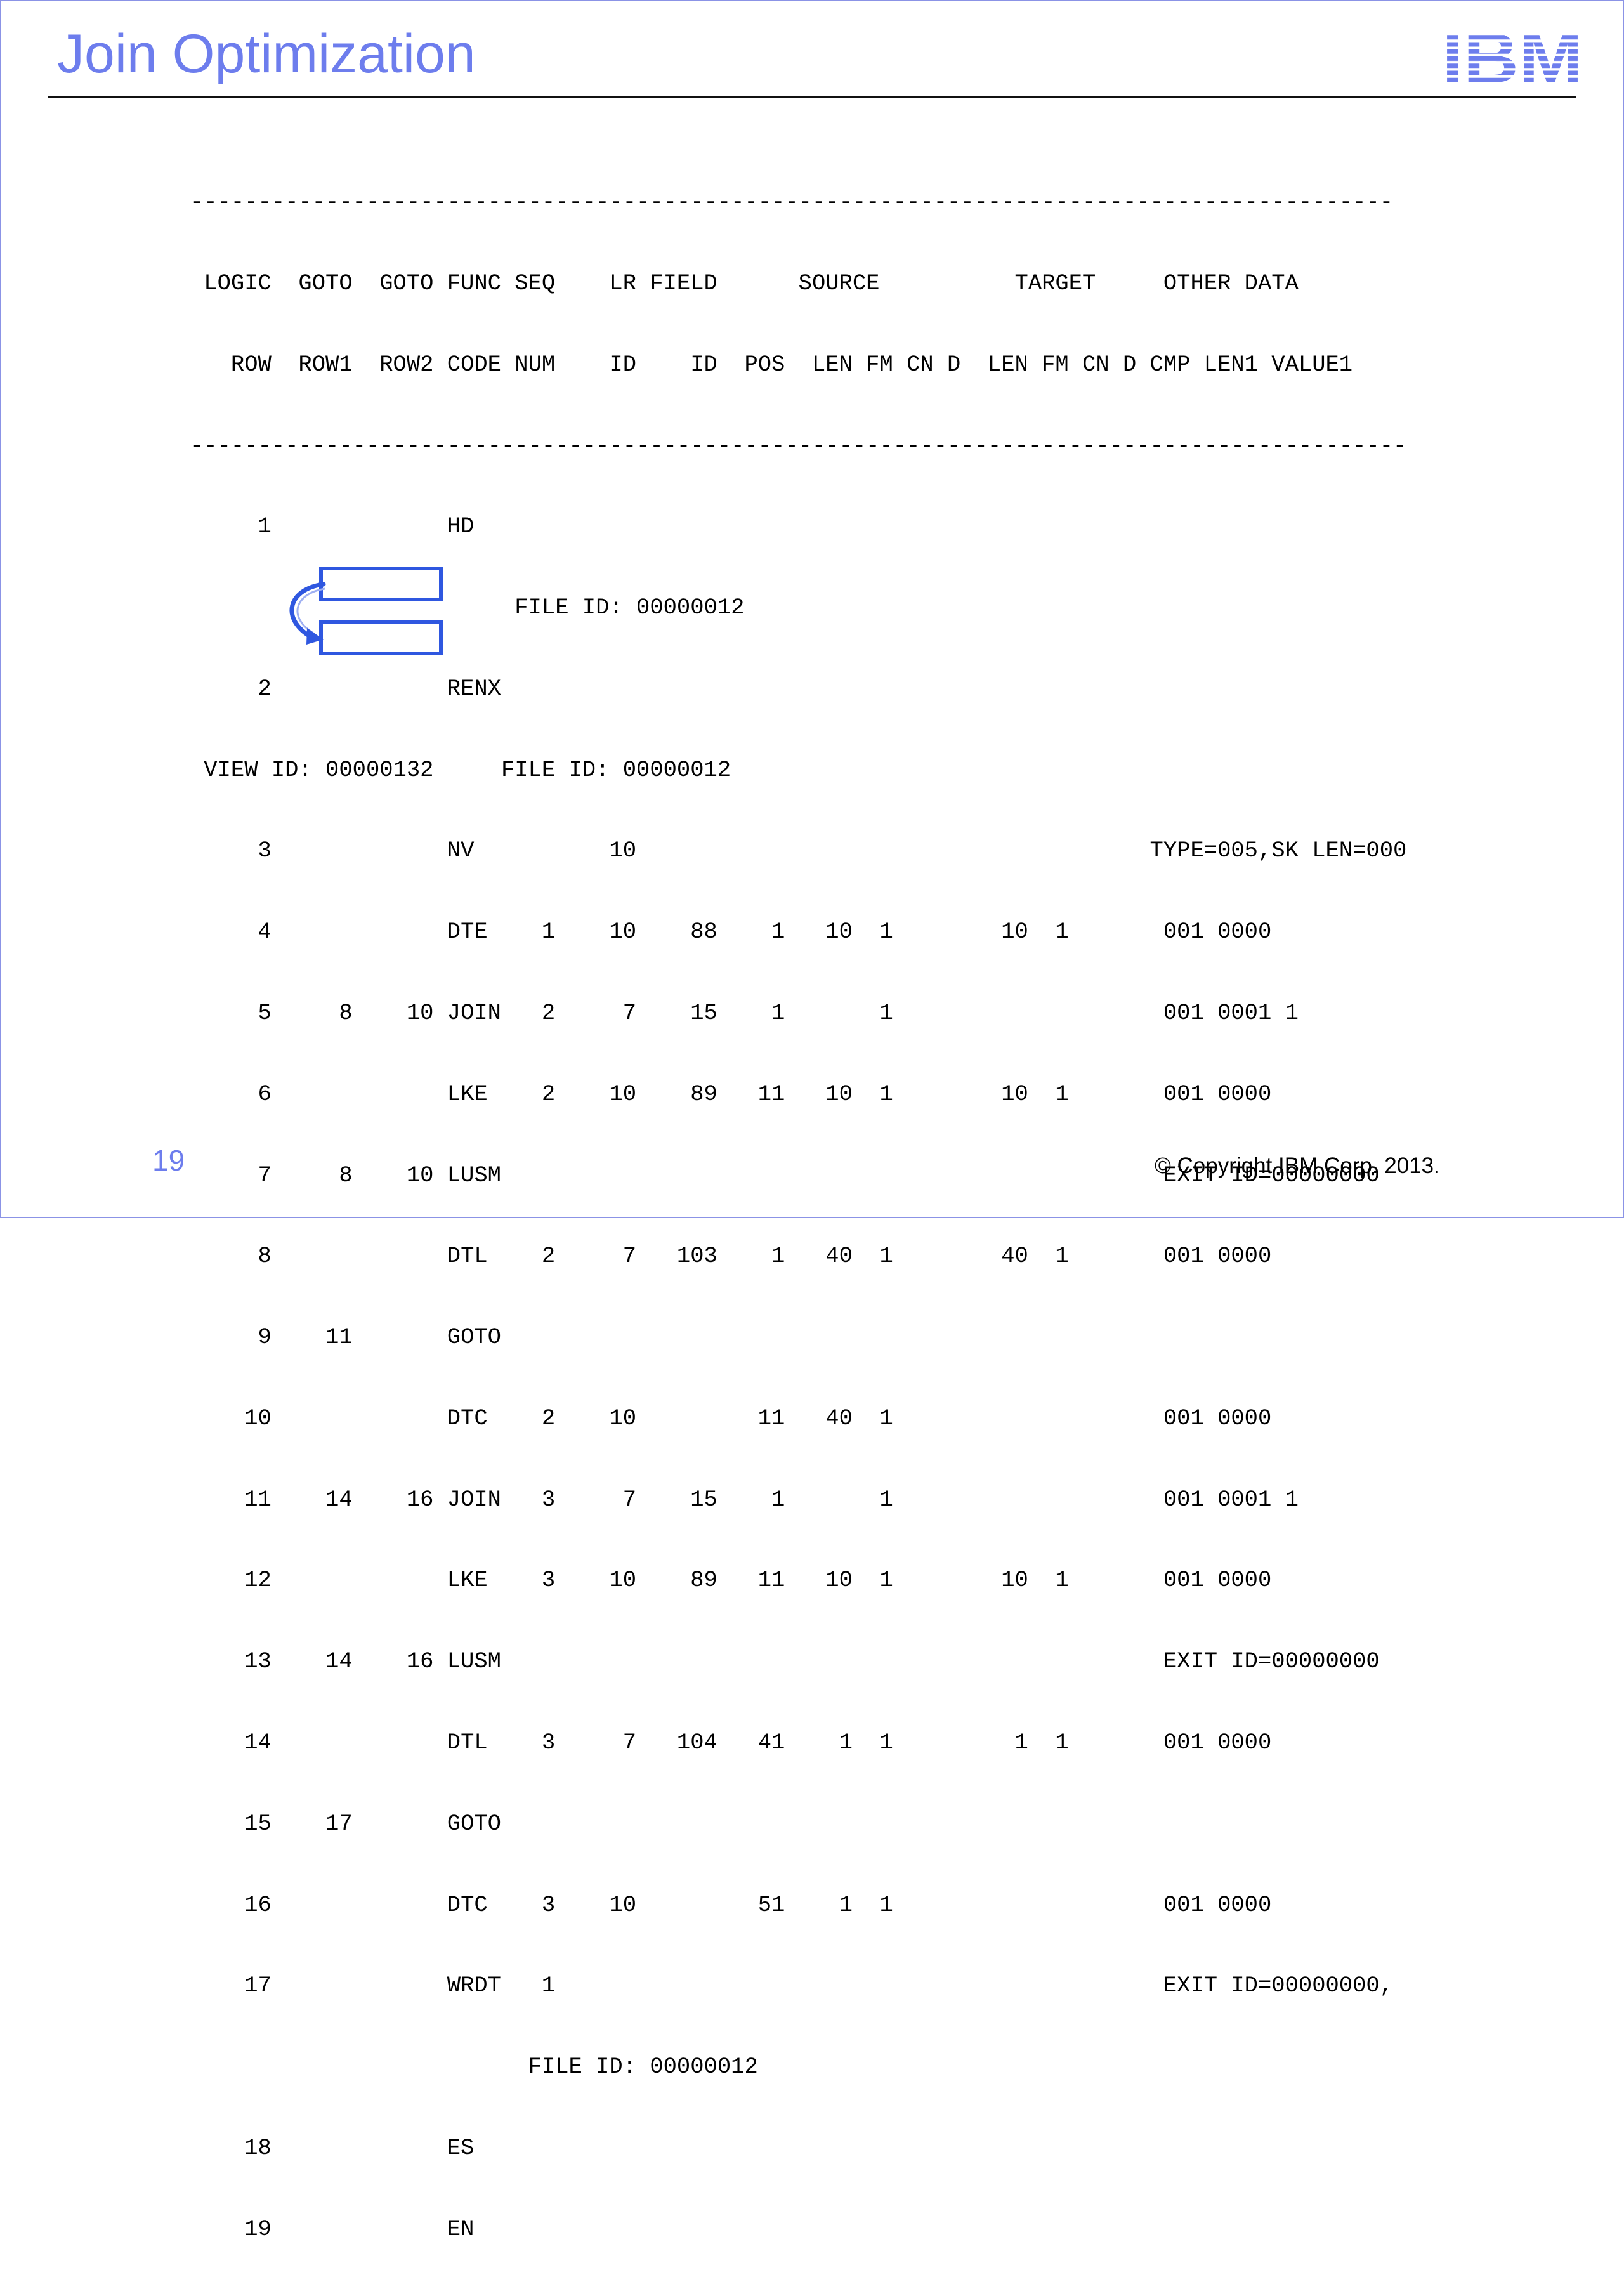  Describe the element at coordinates (731, 1256) in the screenshot. I see `listing-line: 8 DTL 2 7 103 1 40 1 40 1 001 0000` at that location.